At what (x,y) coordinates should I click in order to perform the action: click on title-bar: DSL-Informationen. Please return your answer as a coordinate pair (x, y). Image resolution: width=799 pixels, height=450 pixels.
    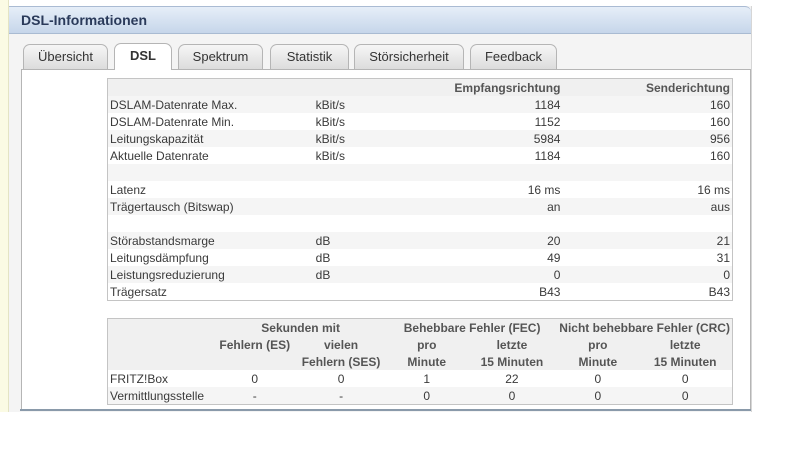
    Looking at the image, I should click on (380, 20).